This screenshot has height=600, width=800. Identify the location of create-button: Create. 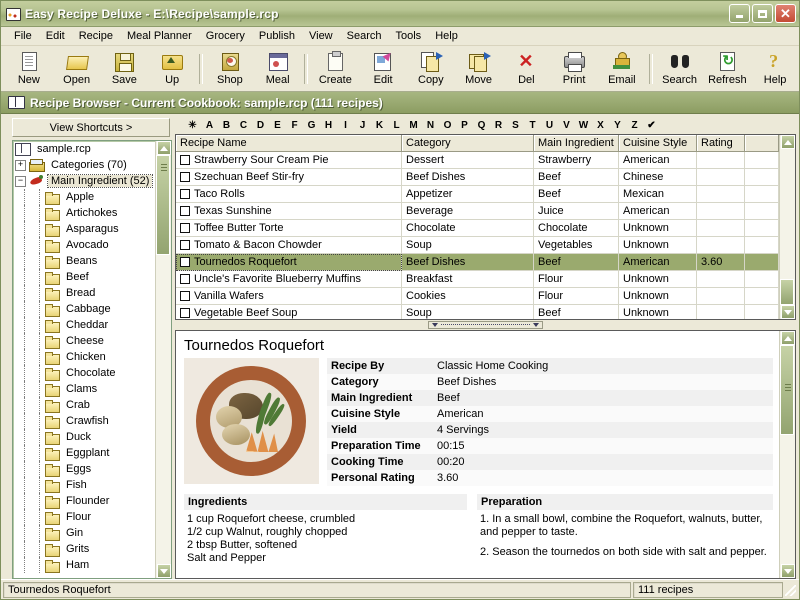
(335, 69).